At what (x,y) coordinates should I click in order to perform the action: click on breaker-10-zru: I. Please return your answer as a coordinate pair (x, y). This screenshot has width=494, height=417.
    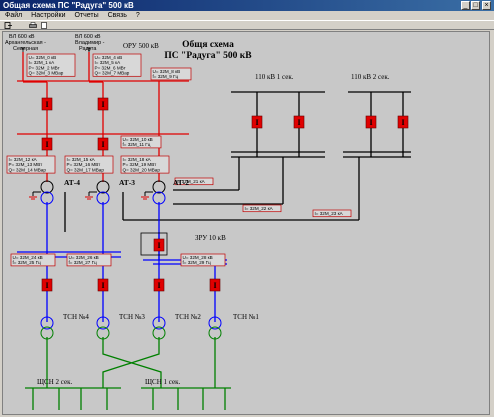
    Looking at the image, I should click on (159, 245).